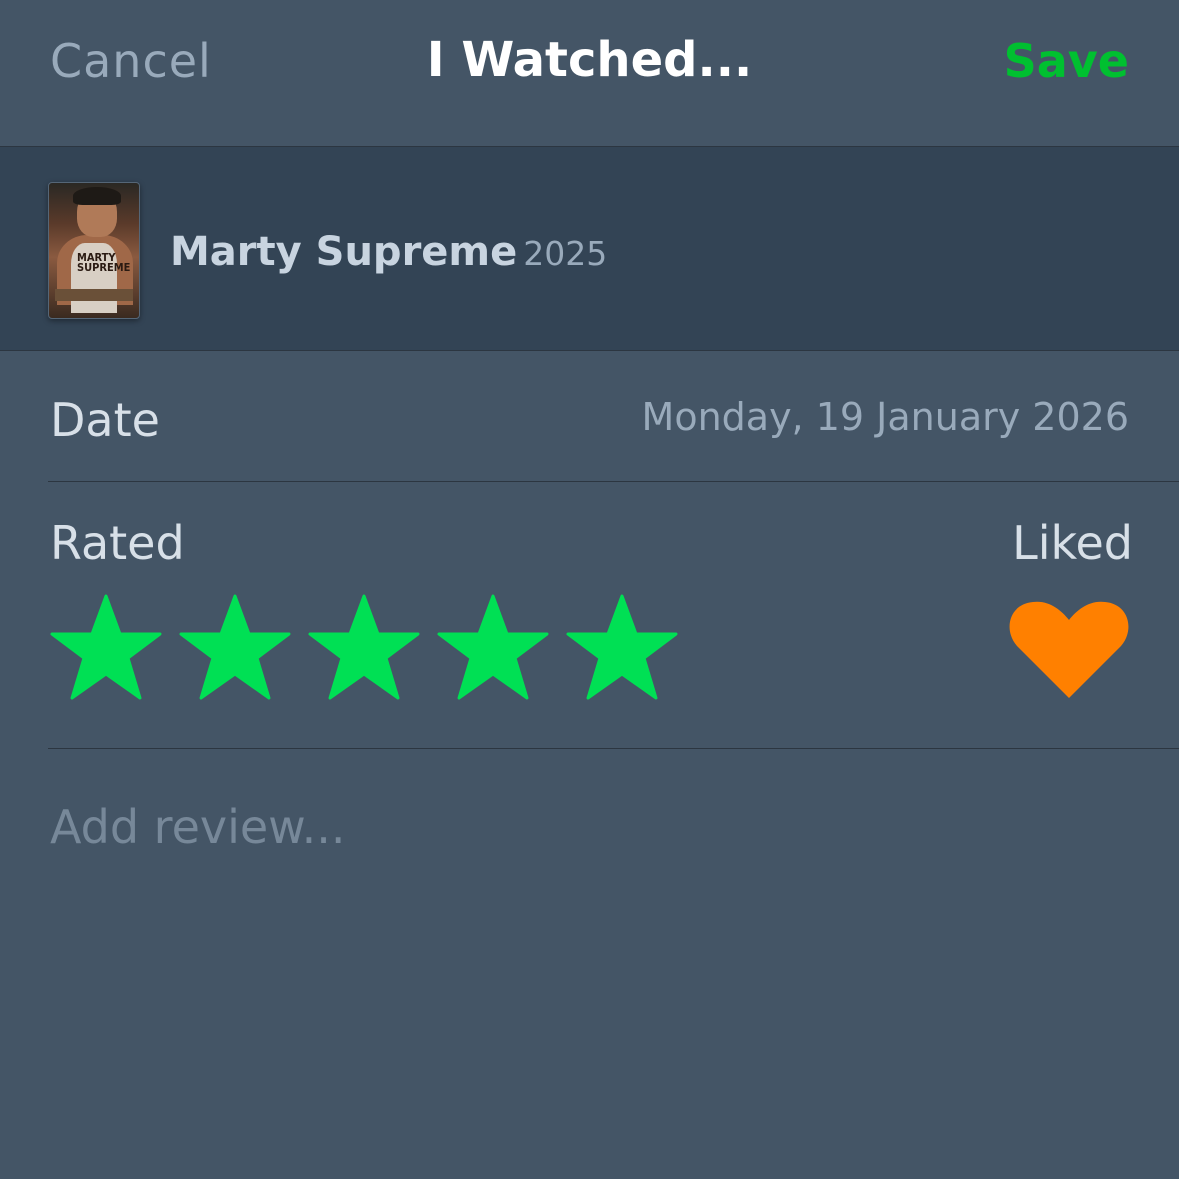 Image resolution: width=1179 pixels, height=1179 pixels. What do you see at coordinates (1066, 61) in the screenshot?
I see `save-button: Save` at bounding box center [1066, 61].